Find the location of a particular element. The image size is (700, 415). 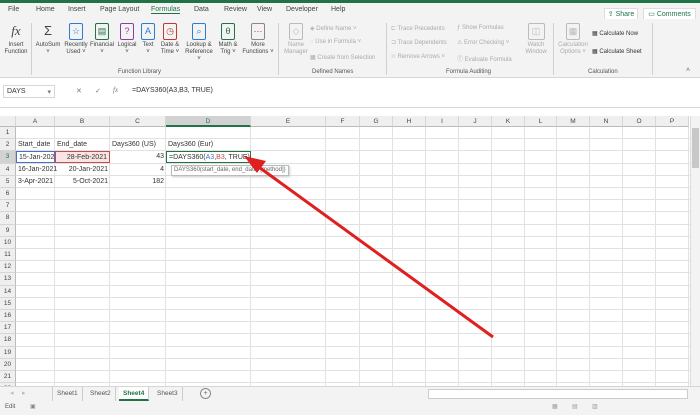

next-sheet-icon: ▸ is located at coordinates (24, 393).